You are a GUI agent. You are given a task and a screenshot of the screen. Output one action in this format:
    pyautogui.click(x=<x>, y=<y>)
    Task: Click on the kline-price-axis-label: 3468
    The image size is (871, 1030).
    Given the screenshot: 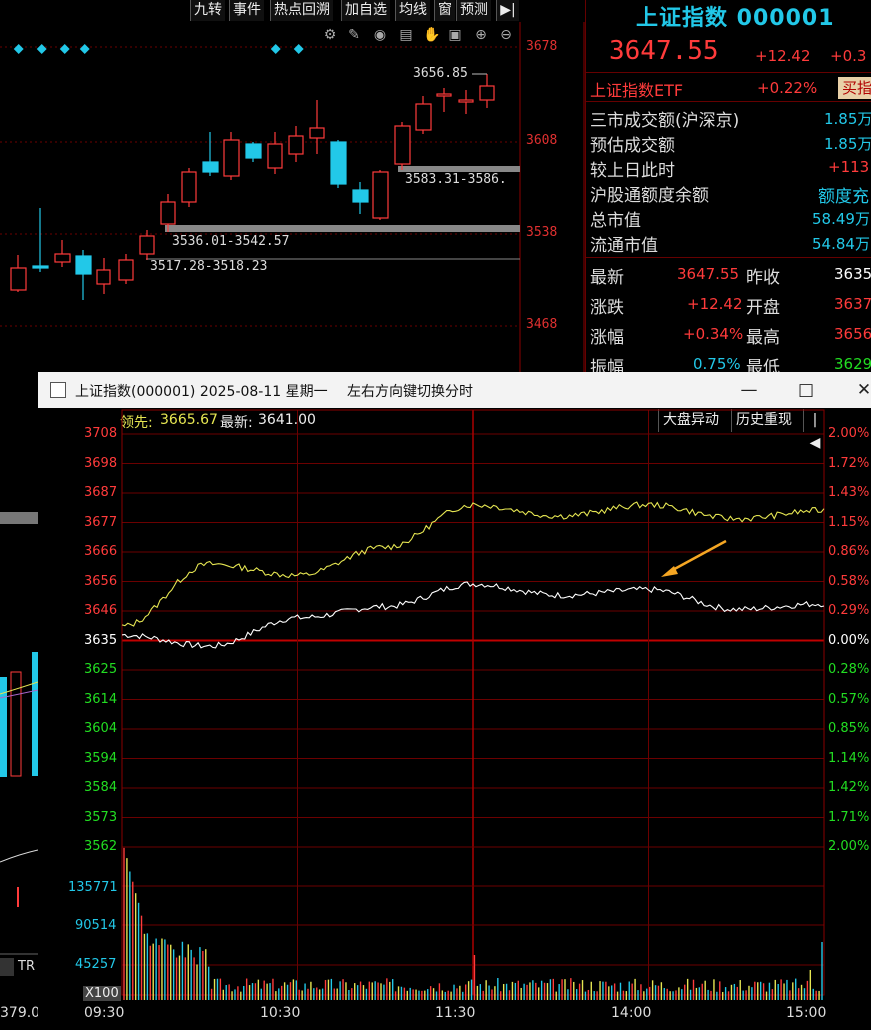 What is the action you would take?
    pyautogui.click(x=542, y=324)
    